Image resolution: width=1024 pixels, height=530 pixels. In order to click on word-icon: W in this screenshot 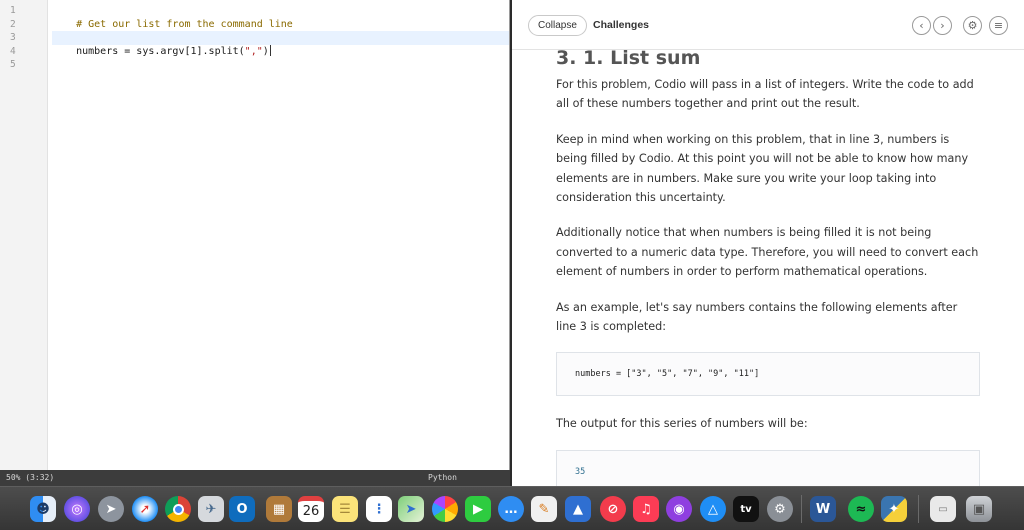, I will do `click(823, 509)`.